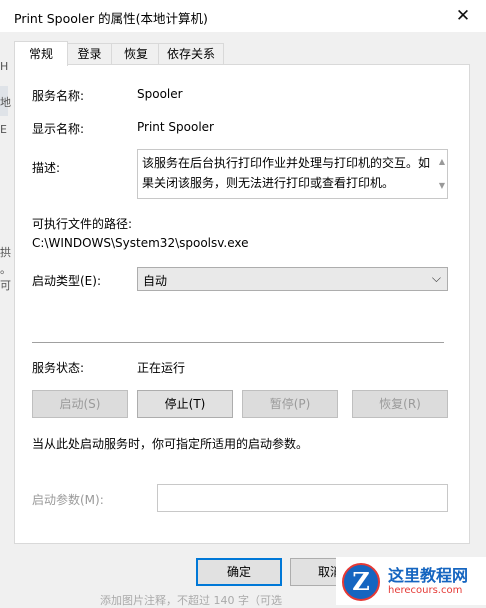  I want to click on service-status-value: 正在运行, so click(161, 368).